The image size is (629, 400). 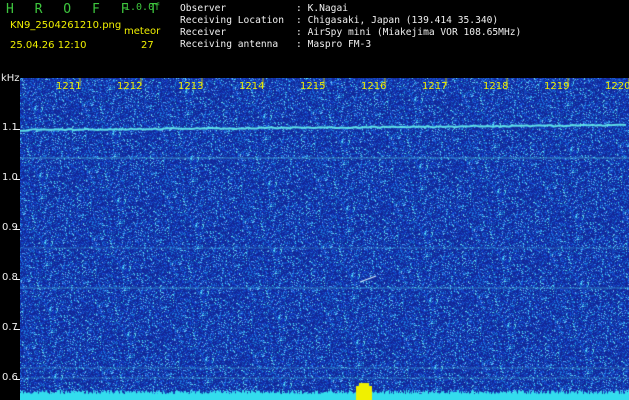 I want to click on x-tick-label: 1220, so click(x=617, y=86).